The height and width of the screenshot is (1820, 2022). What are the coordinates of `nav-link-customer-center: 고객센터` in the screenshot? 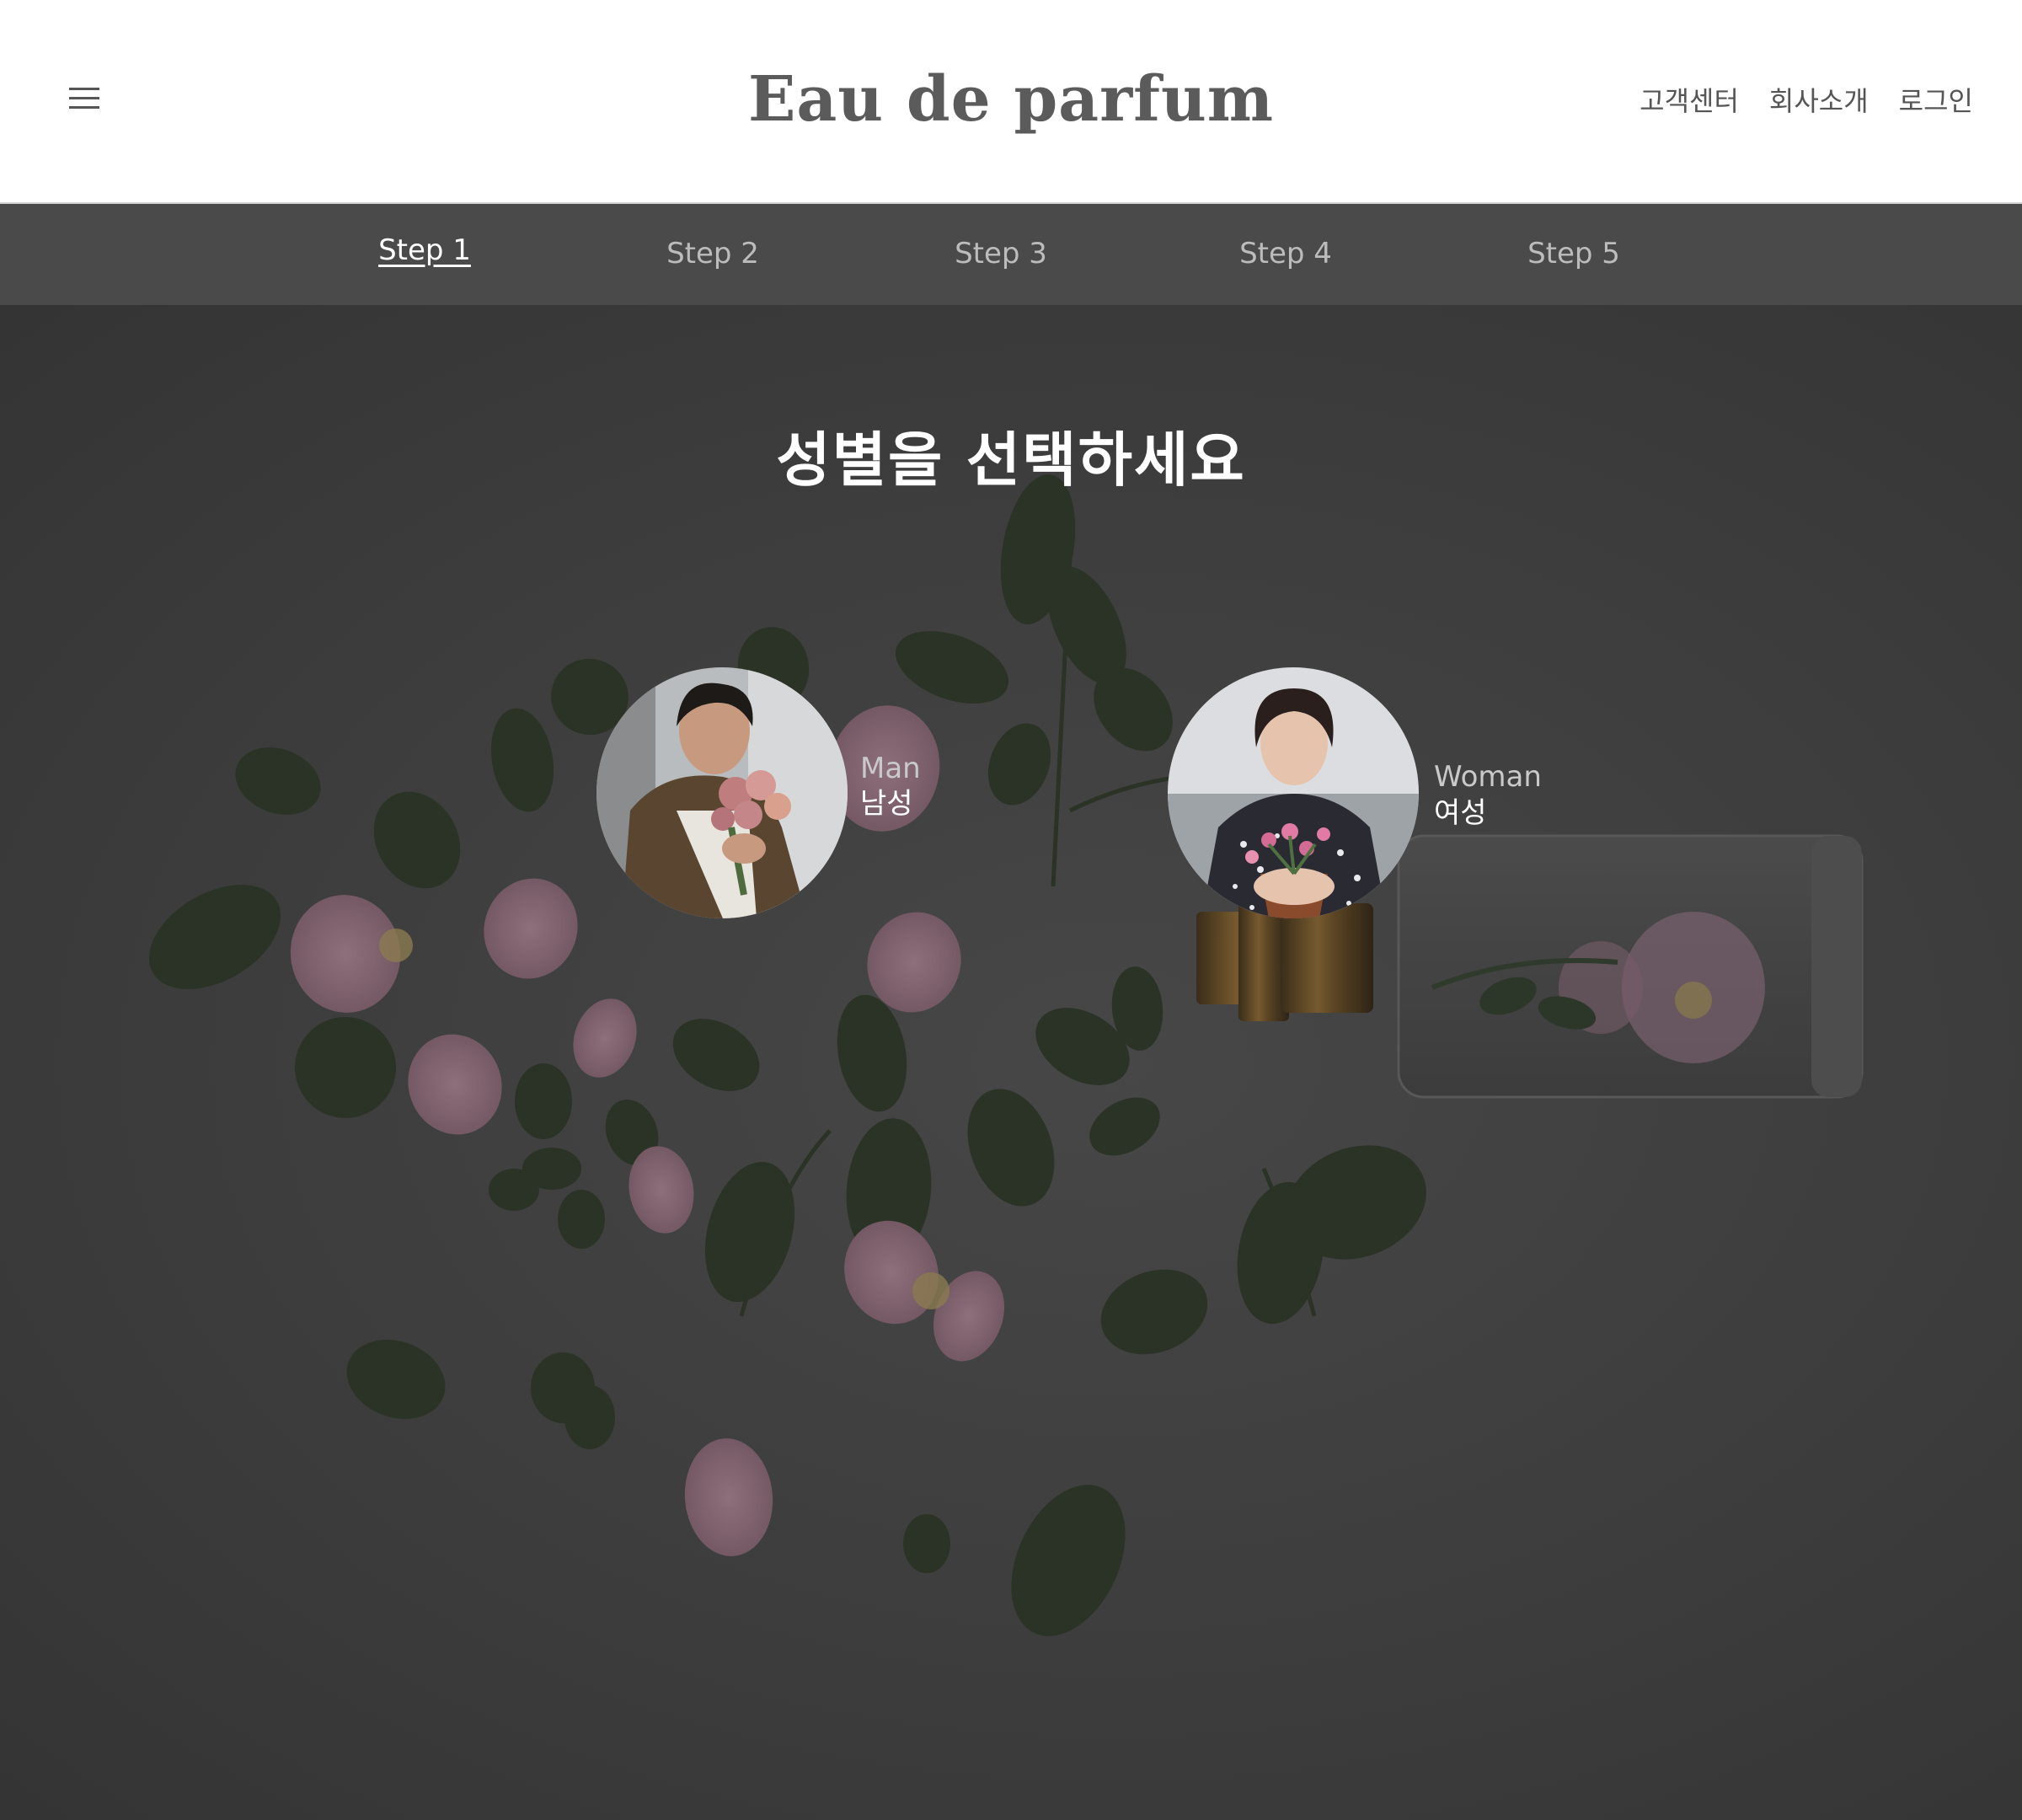 It's located at (1689, 101).